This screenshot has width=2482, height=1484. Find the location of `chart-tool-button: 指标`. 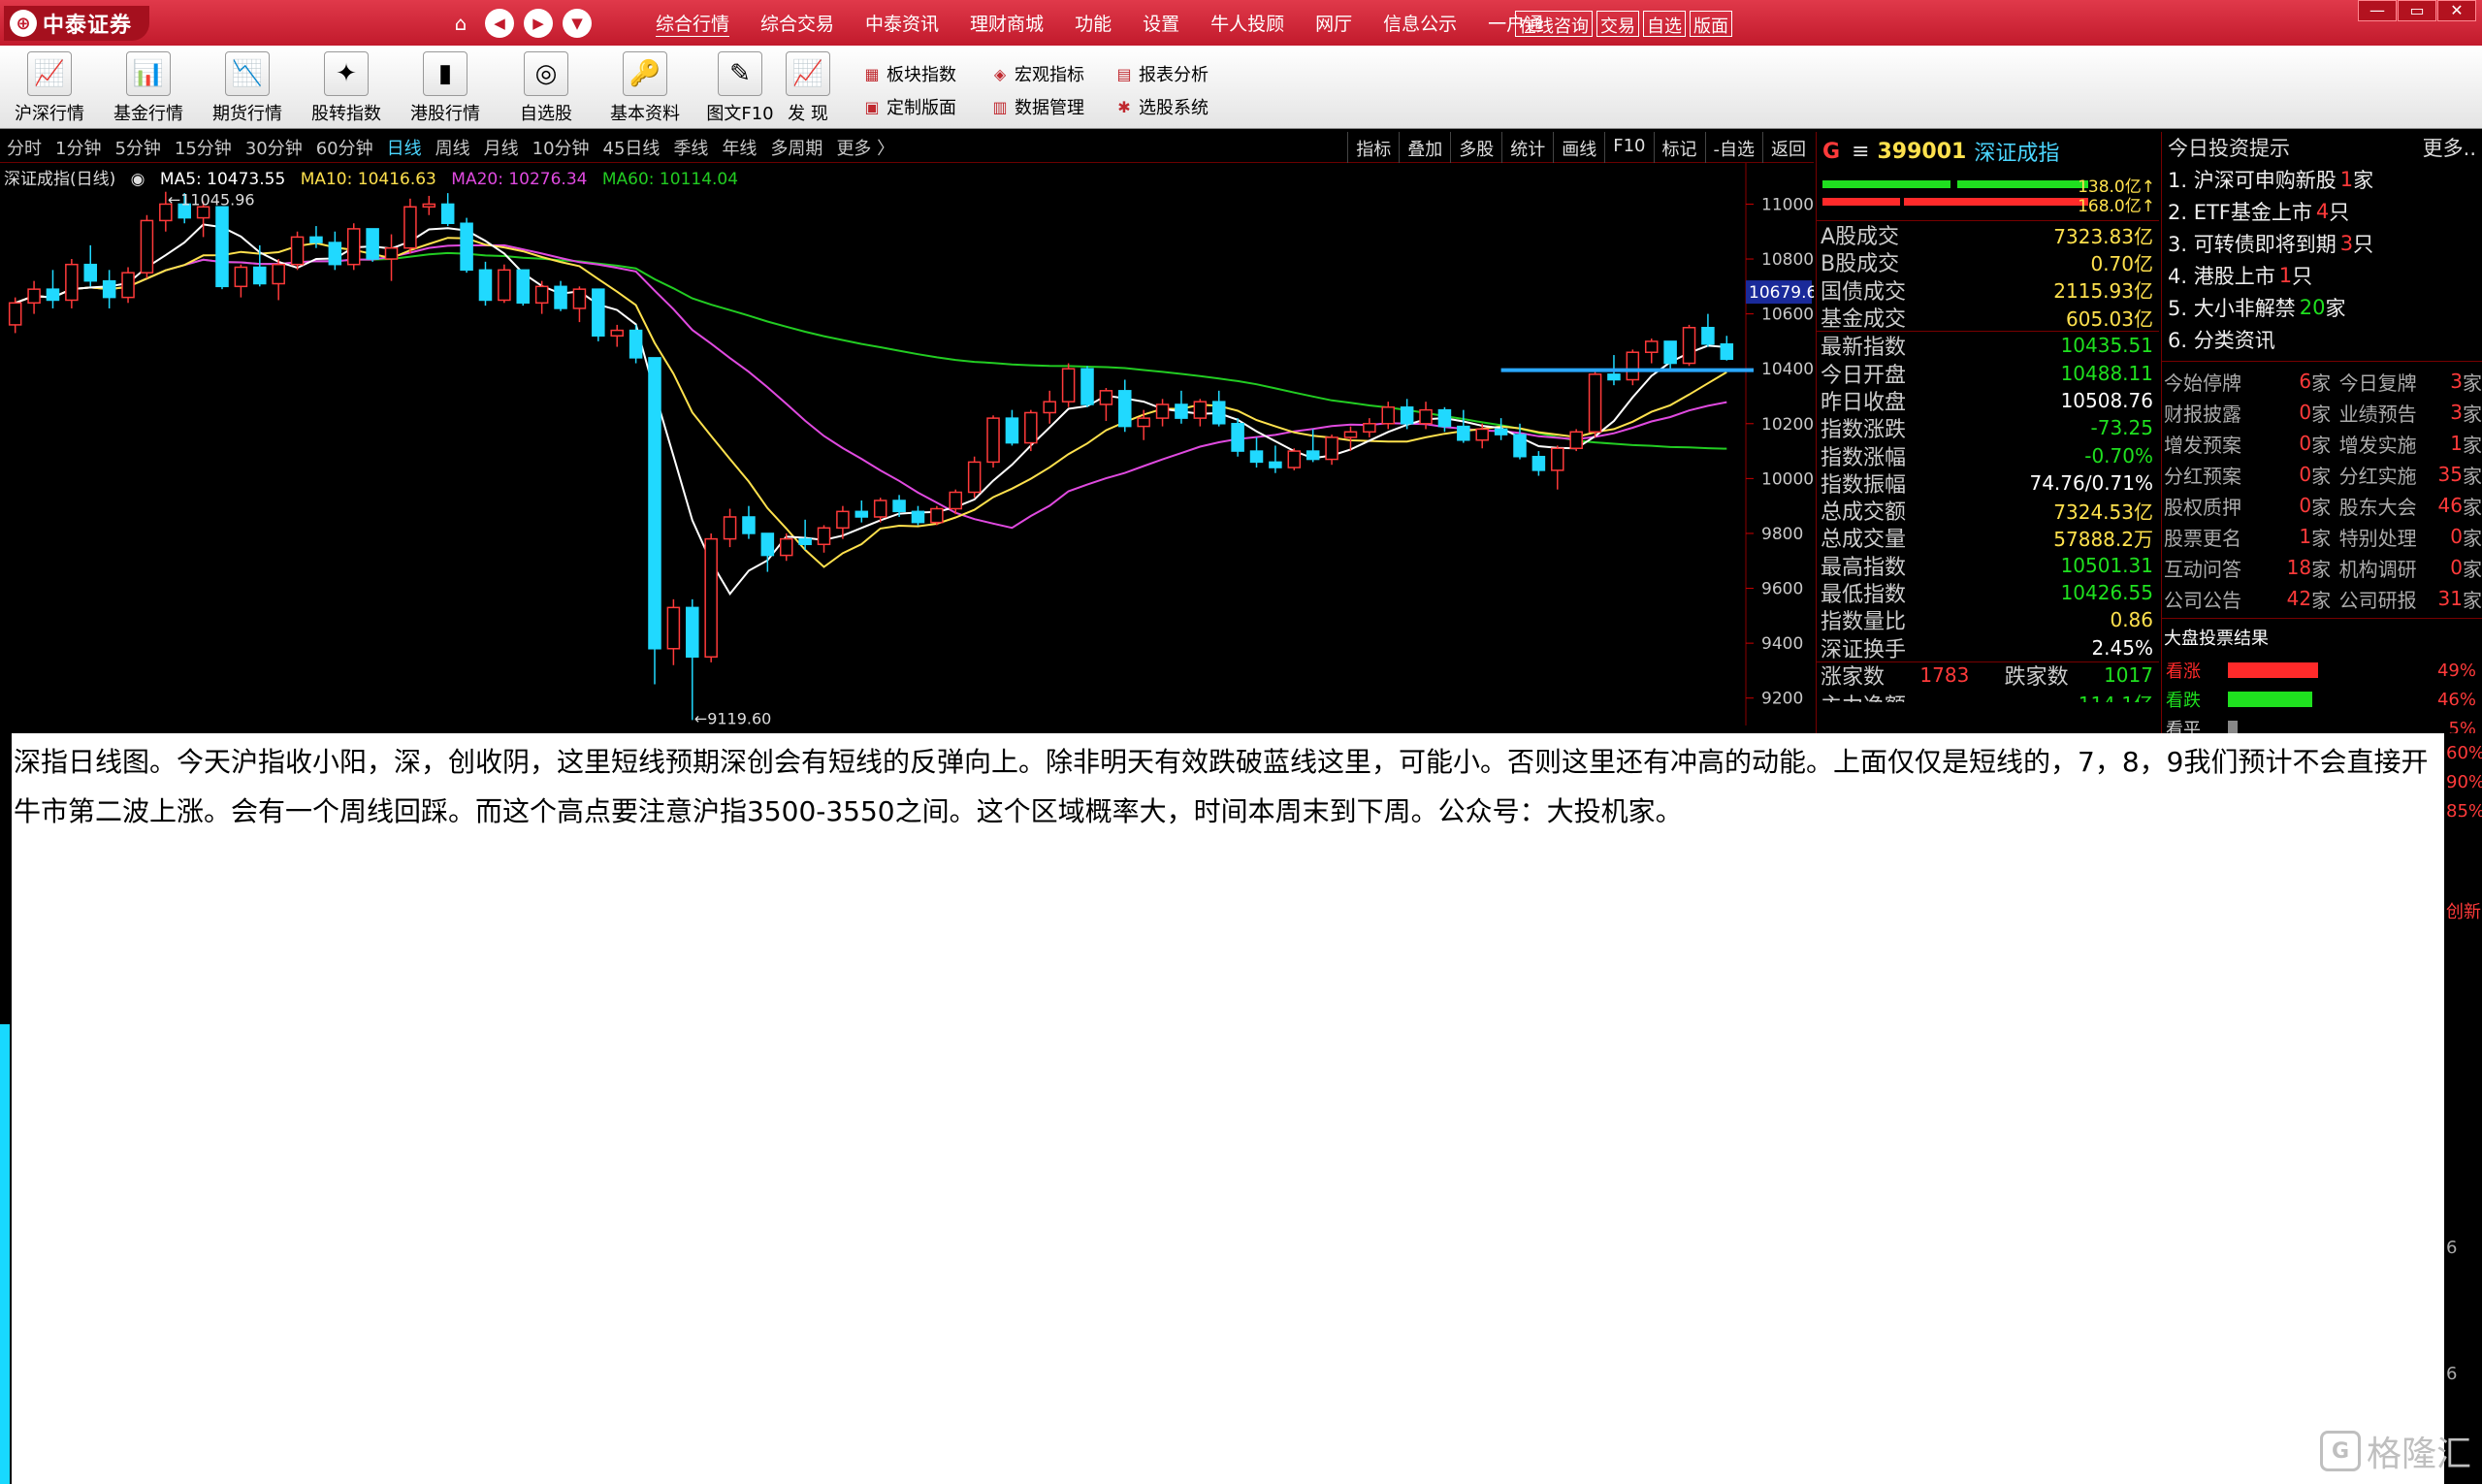

chart-tool-button: 指标 is located at coordinates (1373, 147).